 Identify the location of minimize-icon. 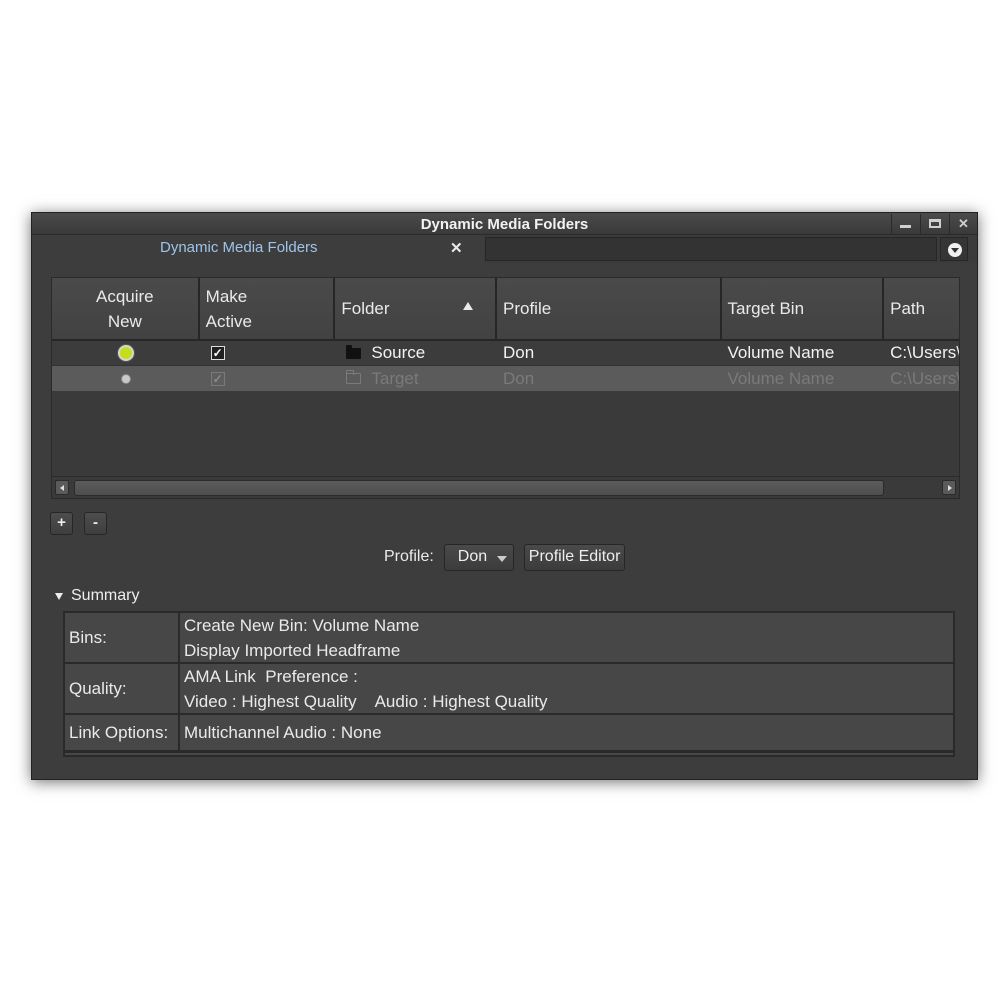
(905, 226).